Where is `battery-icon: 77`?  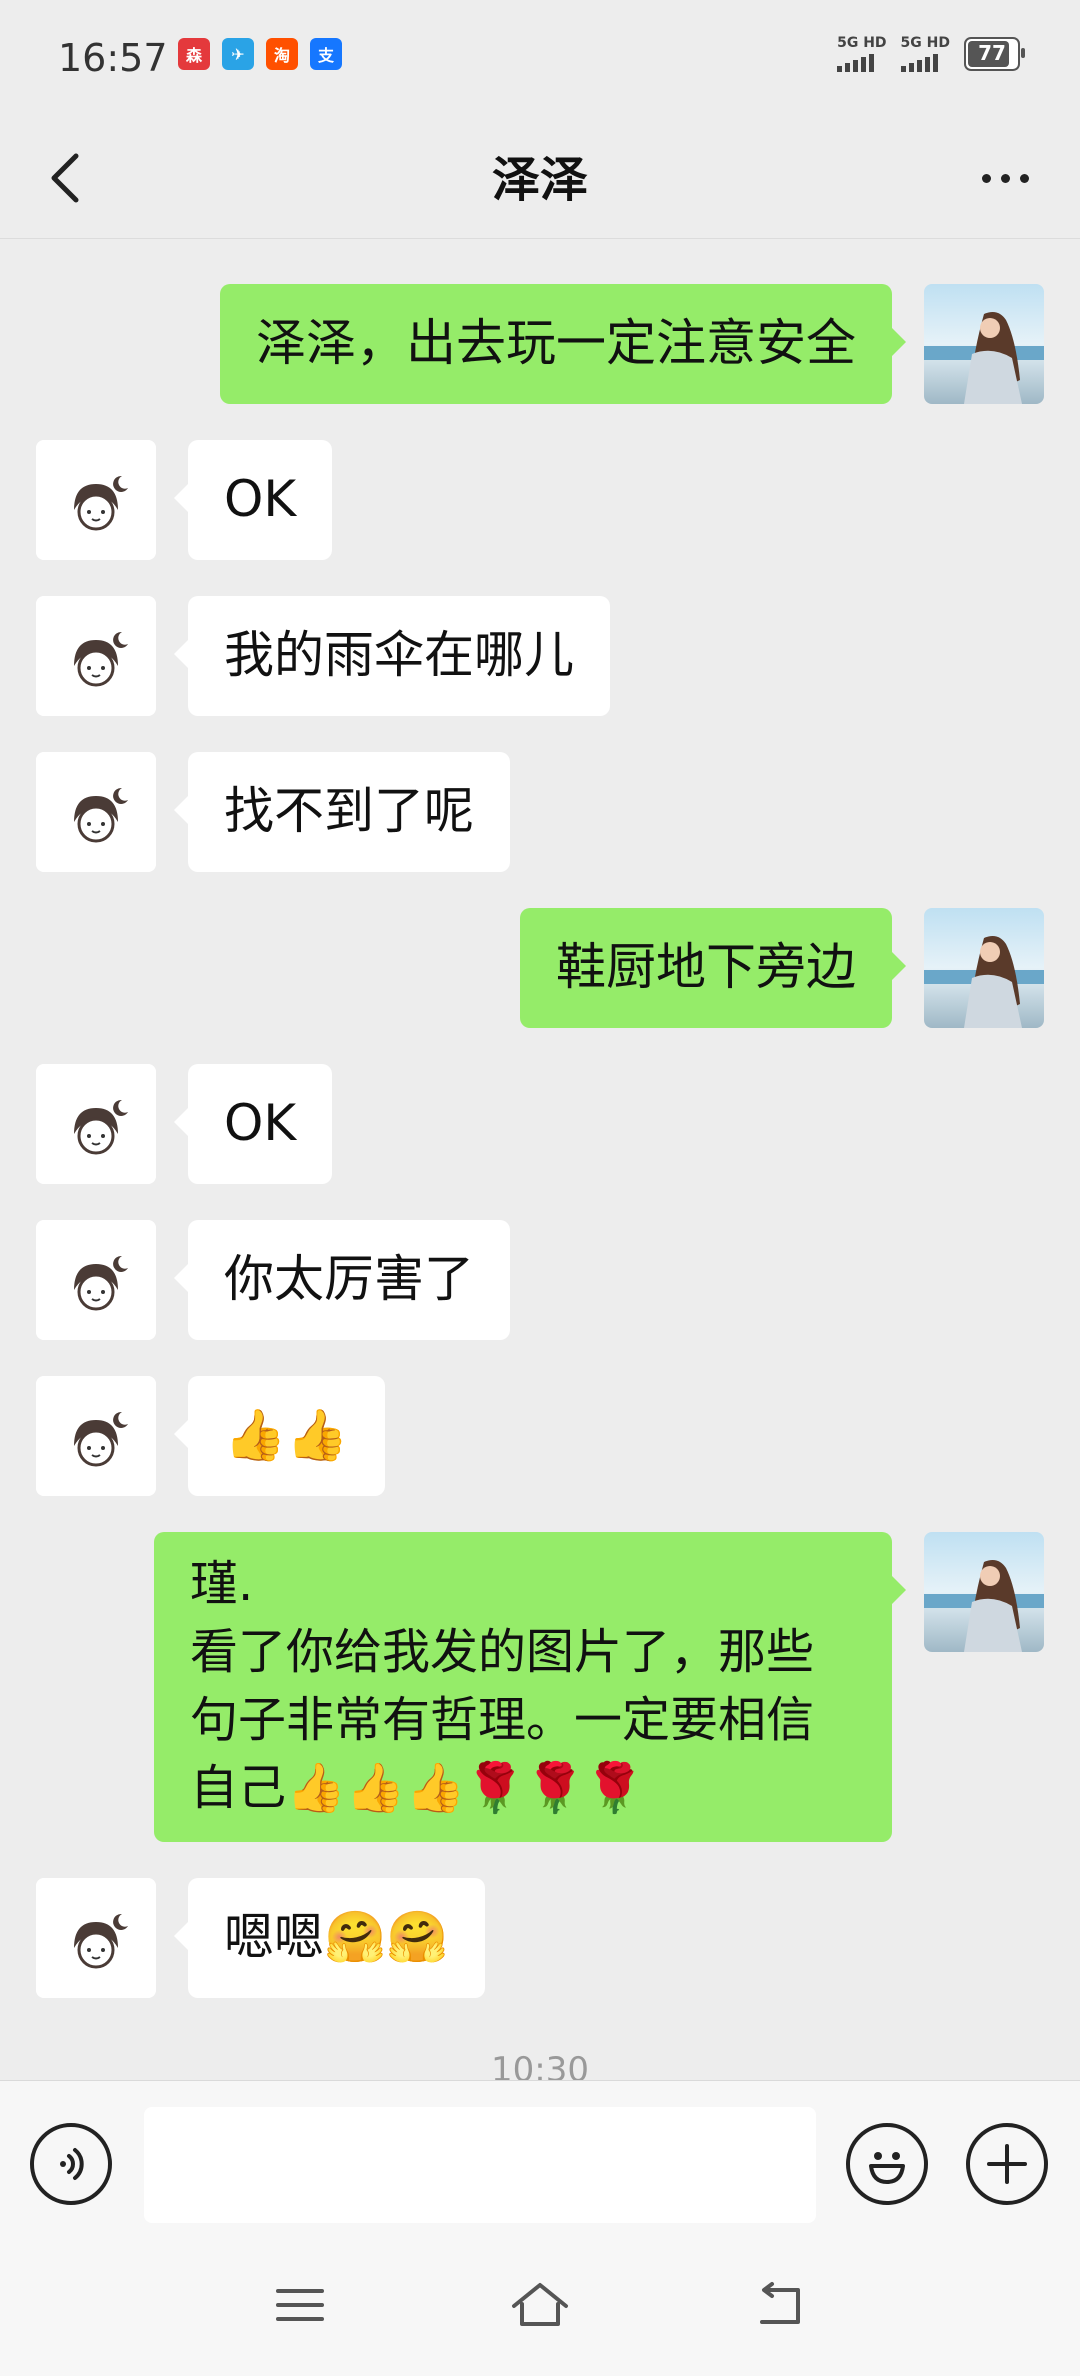 battery-icon: 77 is located at coordinates (994, 54).